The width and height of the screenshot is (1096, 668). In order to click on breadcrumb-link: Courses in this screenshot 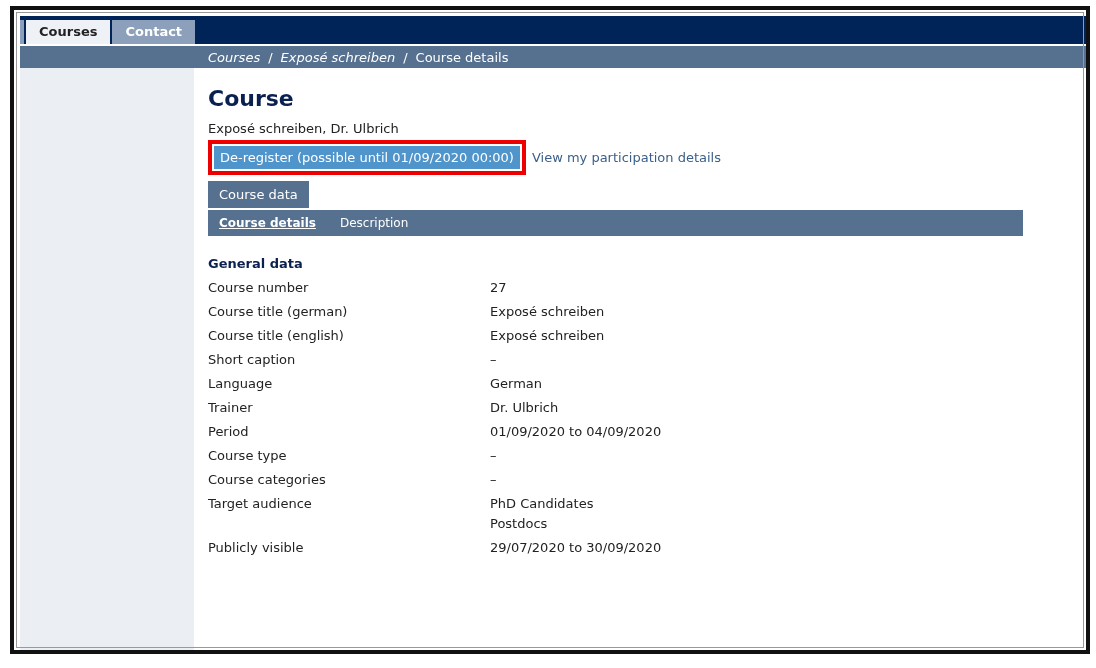, I will do `click(234, 57)`.